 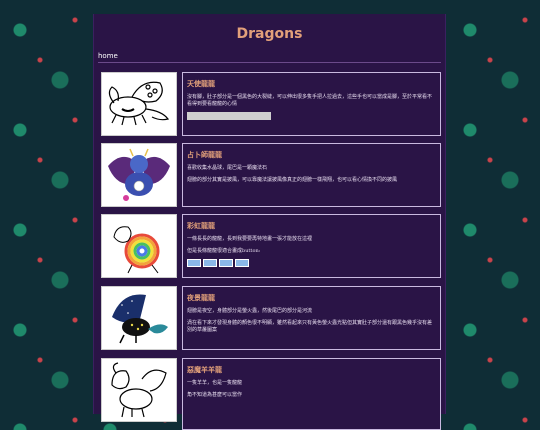 I want to click on page-title: Dragons, so click(x=269, y=34).